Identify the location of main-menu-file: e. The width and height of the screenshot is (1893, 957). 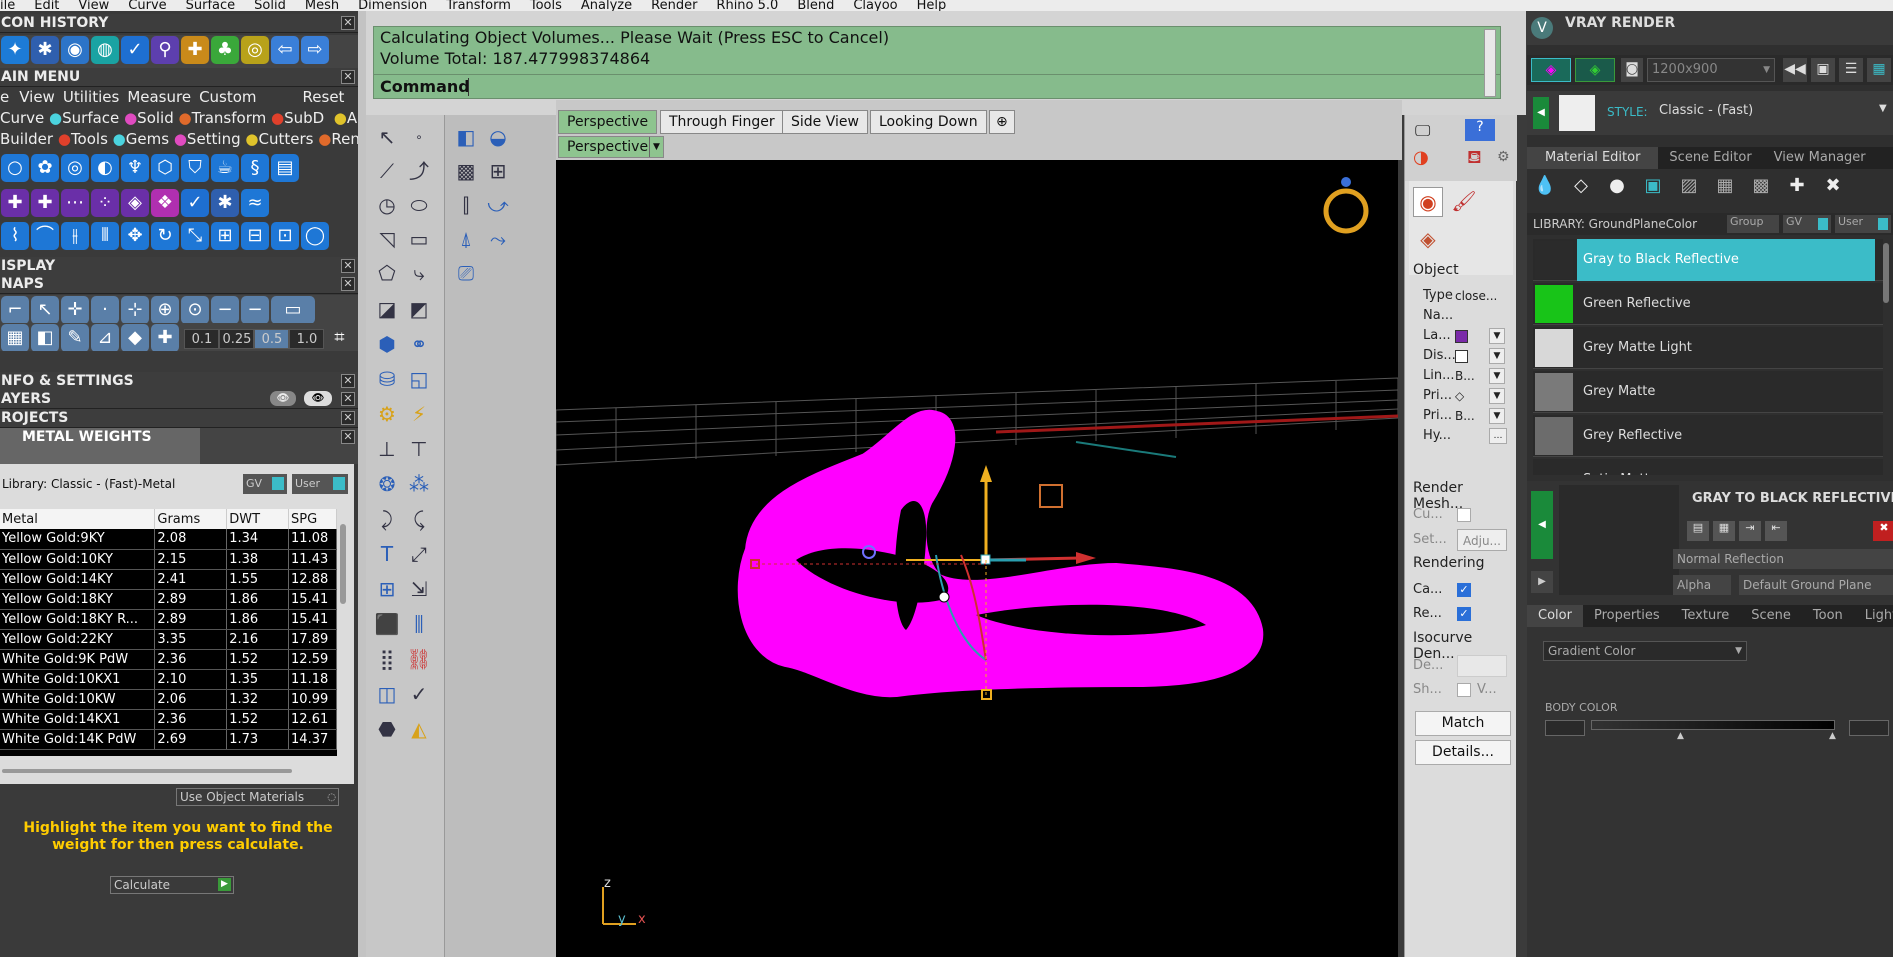
(4, 97).